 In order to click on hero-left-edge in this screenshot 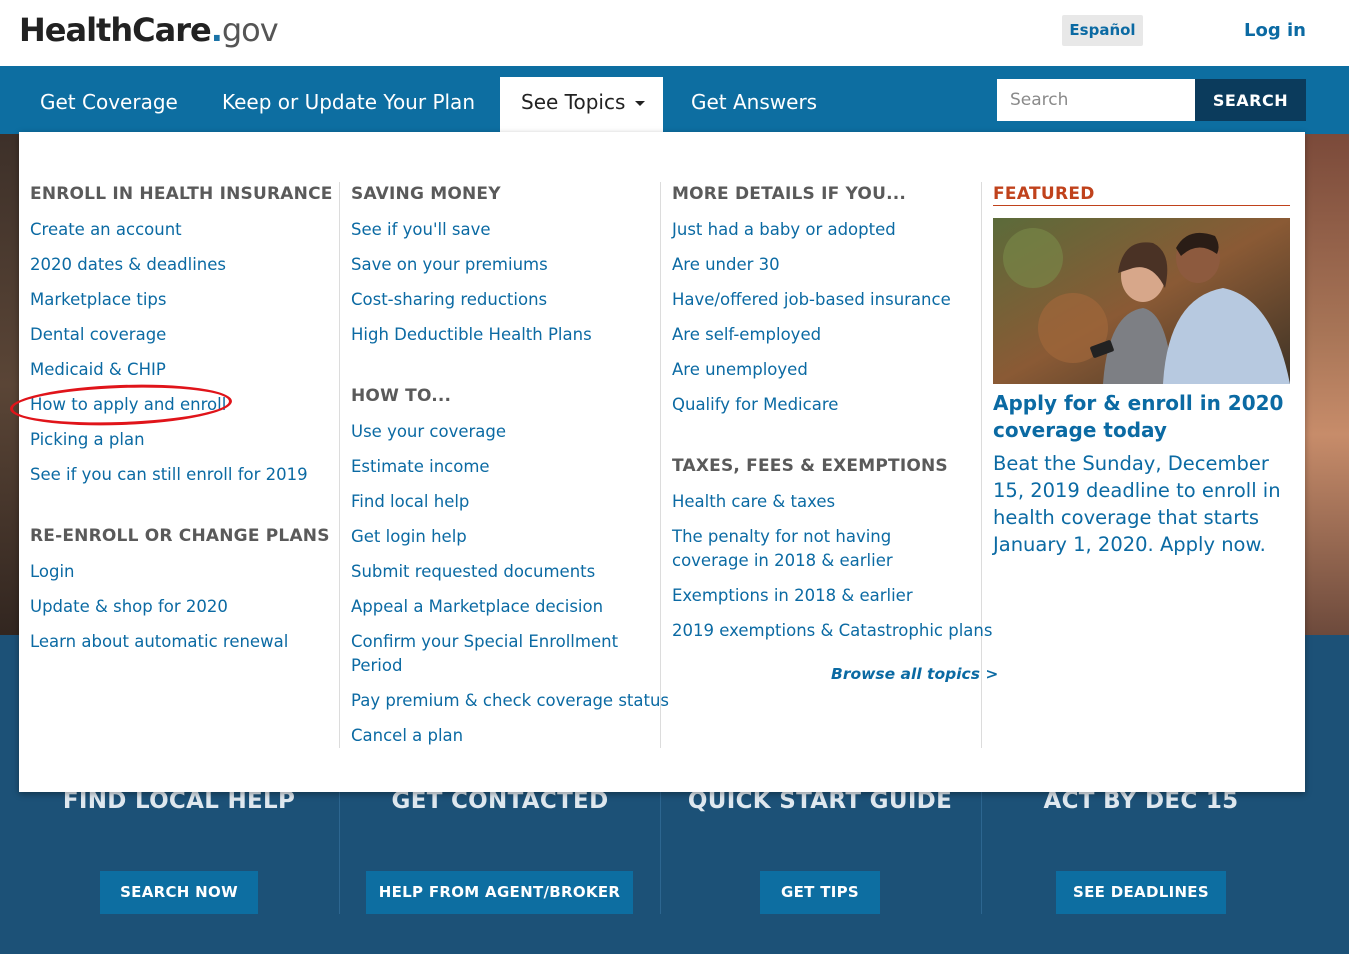, I will do `click(9, 384)`.